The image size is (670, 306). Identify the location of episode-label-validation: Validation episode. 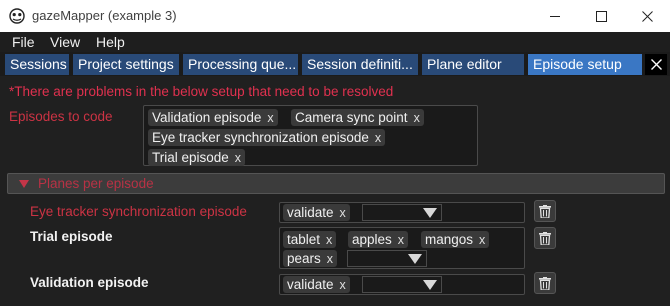
(89, 282).